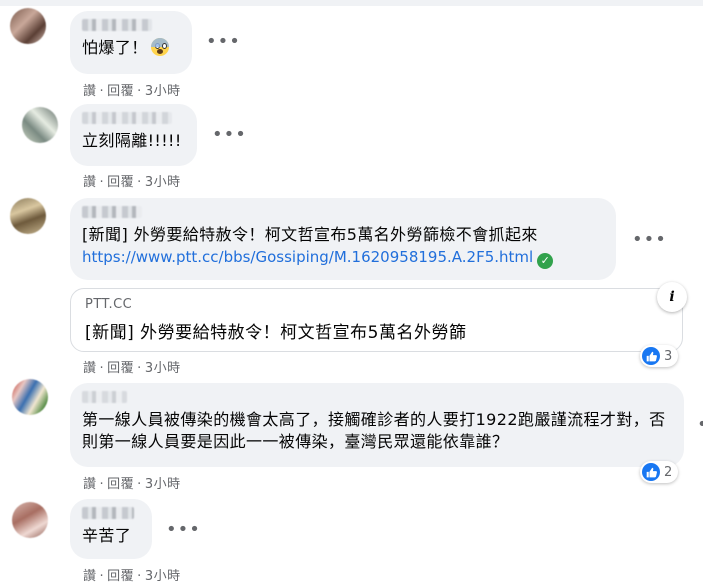 Image resolution: width=703 pixels, height=584 pixels. What do you see at coordinates (310, 234) in the screenshot?
I see `comment-text: [新聞] 外勞要給特赦令！柯文哲宣布5萬名外勞篩檢不會抓起來` at bounding box center [310, 234].